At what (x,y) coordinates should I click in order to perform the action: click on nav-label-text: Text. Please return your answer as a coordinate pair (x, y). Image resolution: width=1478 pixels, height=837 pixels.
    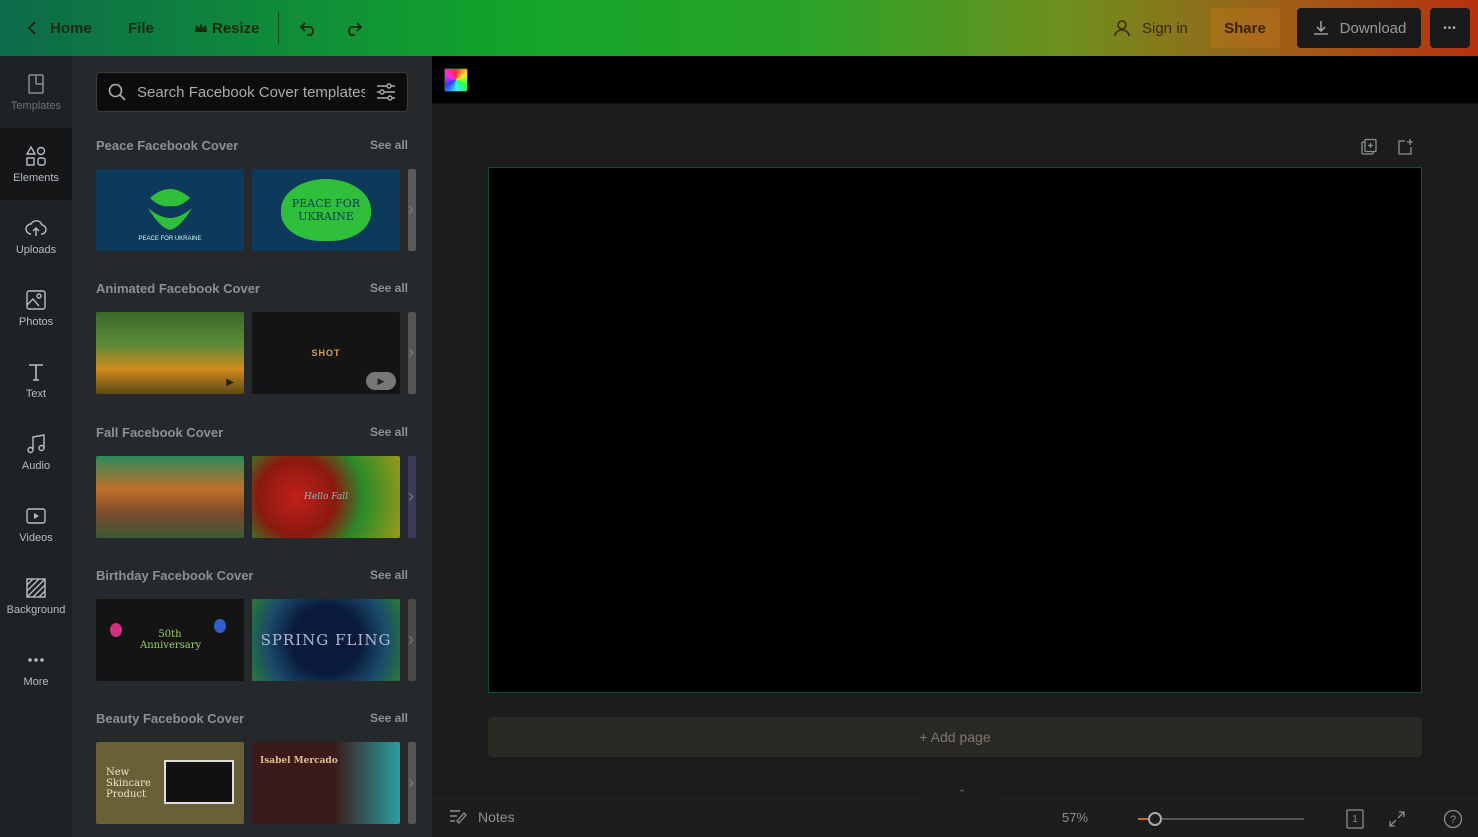
    Looking at the image, I should click on (36, 394).